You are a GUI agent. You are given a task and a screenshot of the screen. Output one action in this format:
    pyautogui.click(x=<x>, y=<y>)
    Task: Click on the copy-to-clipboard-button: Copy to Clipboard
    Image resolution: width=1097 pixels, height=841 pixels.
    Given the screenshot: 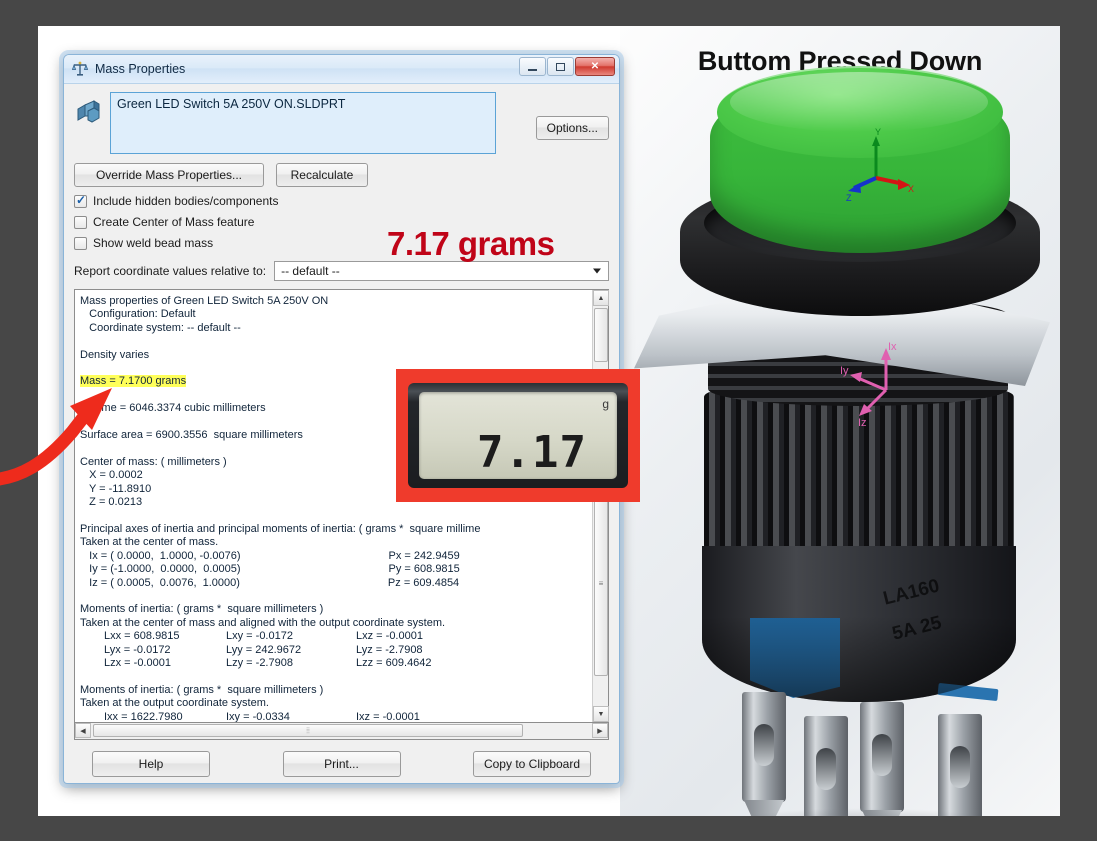 What is the action you would take?
    pyautogui.click(x=532, y=764)
    